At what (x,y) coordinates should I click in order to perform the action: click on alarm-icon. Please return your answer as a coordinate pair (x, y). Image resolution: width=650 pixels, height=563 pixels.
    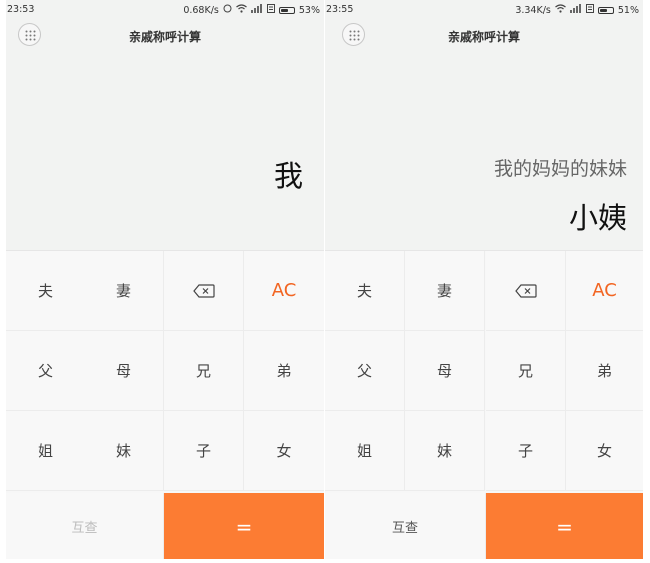
    Looking at the image, I should click on (227, 10).